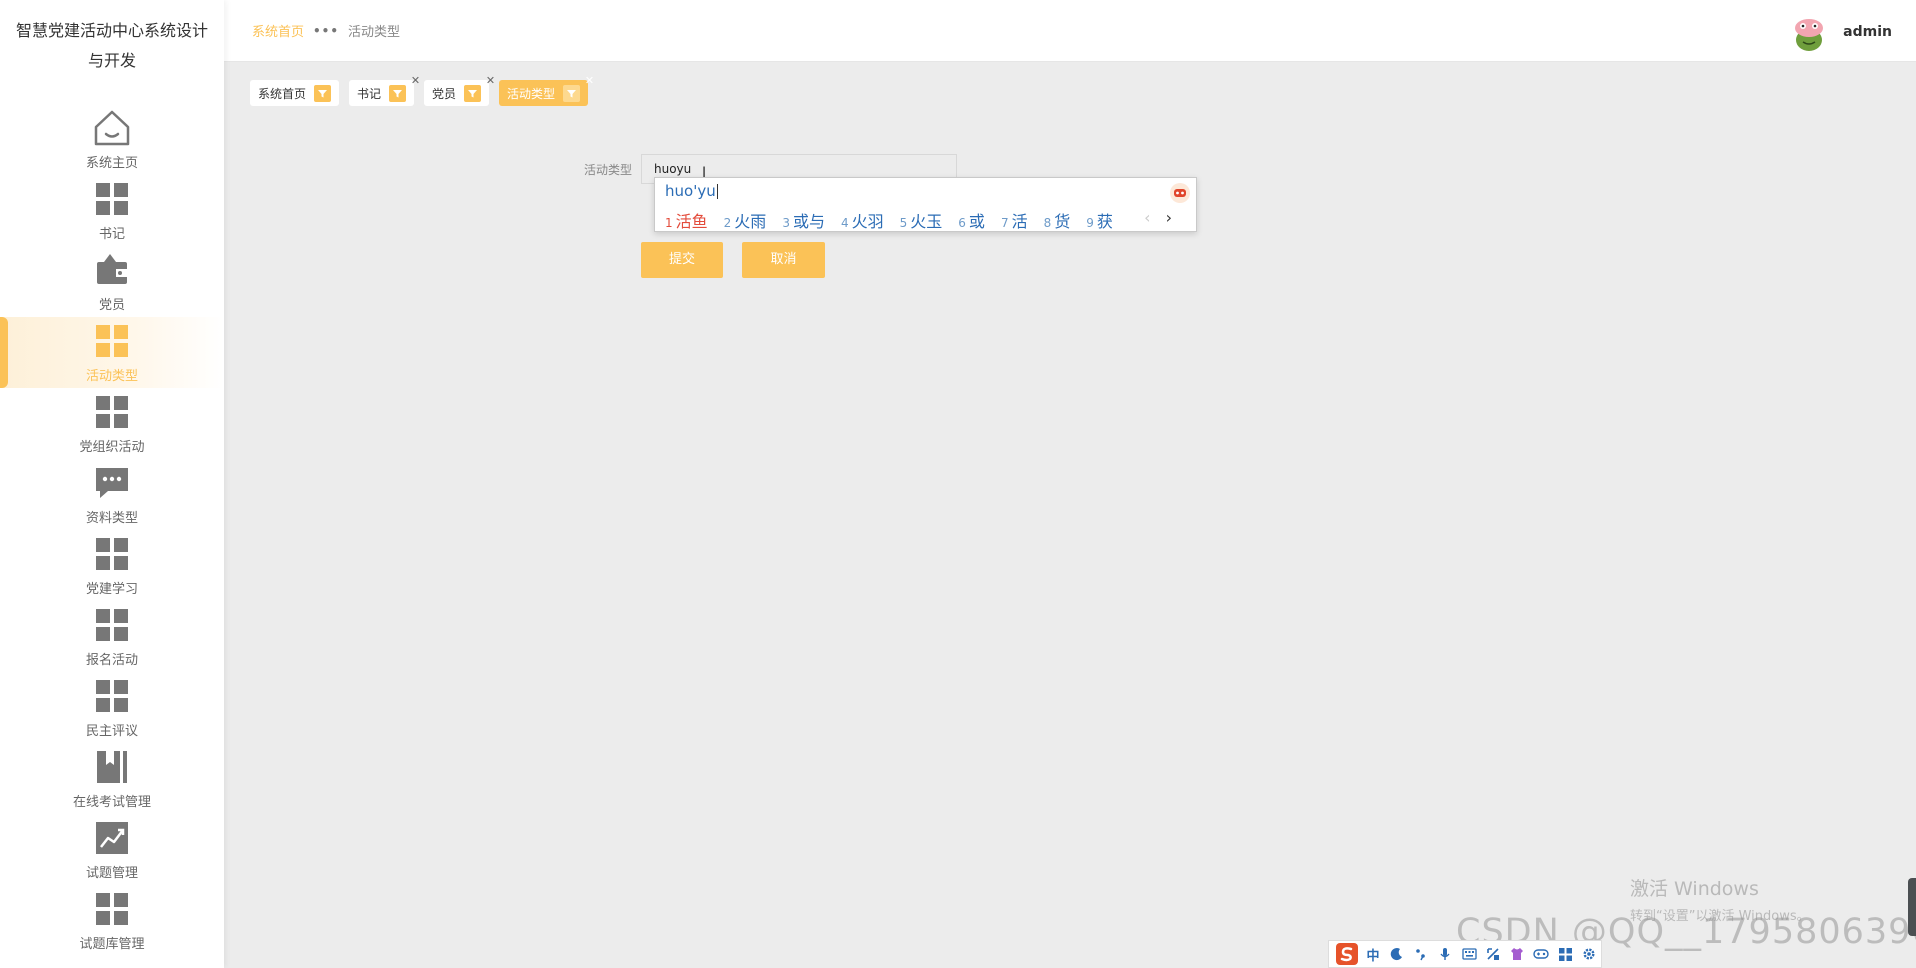 Image resolution: width=1916 pixels, height=968 pixels. Describe the element at coordinates (111, 305) in the screenshot. I see `sidebar-item-label: 党员` at that location.